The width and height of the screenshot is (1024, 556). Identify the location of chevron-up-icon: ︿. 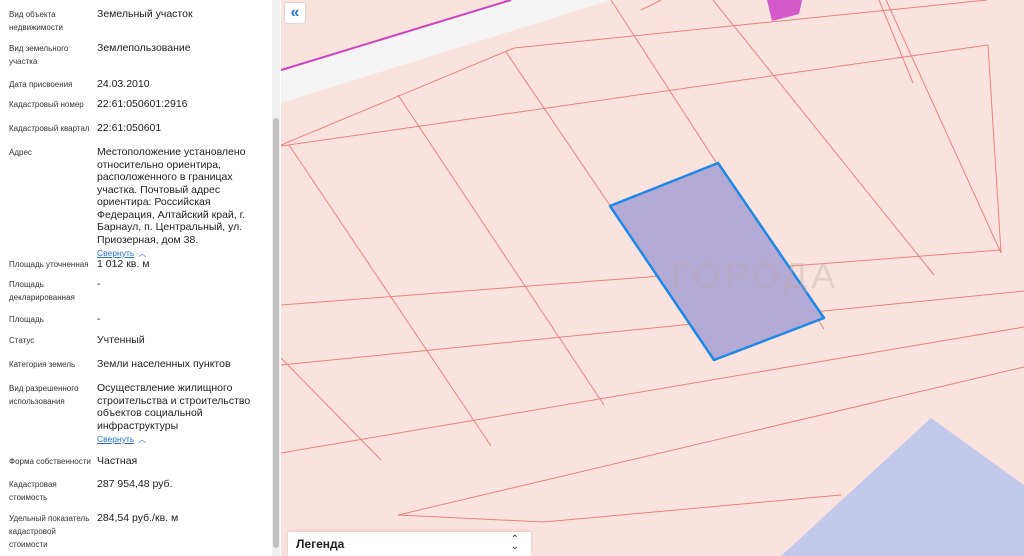
(142, 439).